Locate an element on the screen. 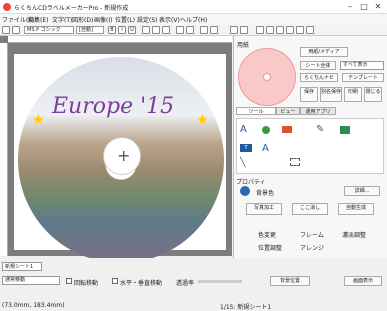 This screenshot has height=311, width=387. back-icon is located at coordinates (214, 30).